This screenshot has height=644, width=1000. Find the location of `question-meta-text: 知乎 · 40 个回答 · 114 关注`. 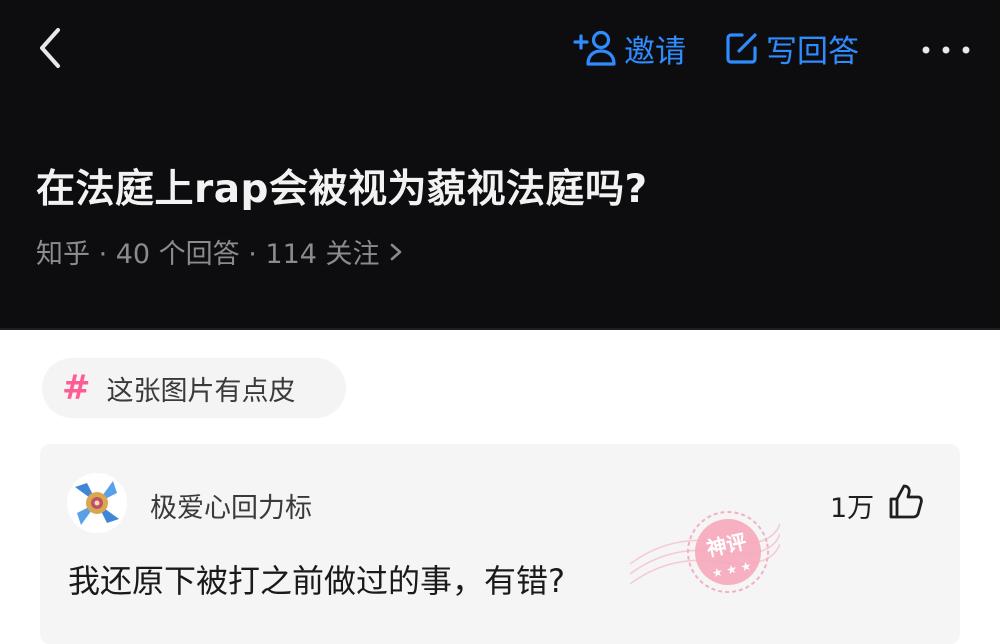

question-meta-text: 知乎 · 40 个回答 · 114 关注 is located at coordinates (208, 254).